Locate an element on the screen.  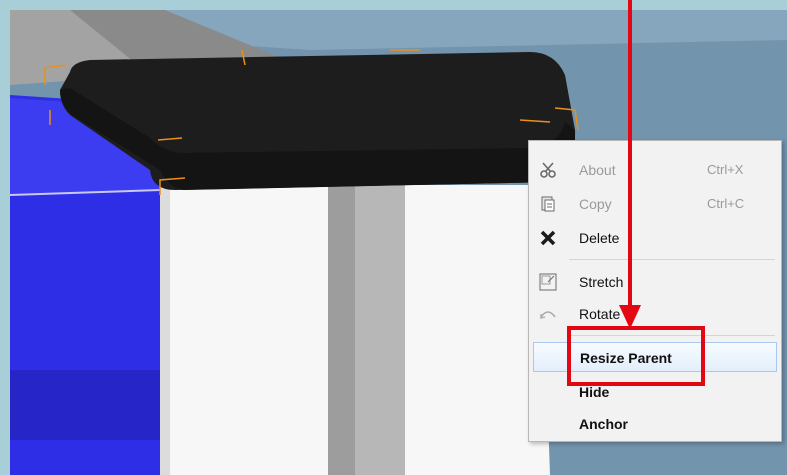
menu-item-shortcut: Ctrl+C is located at coordinates (726, 203).